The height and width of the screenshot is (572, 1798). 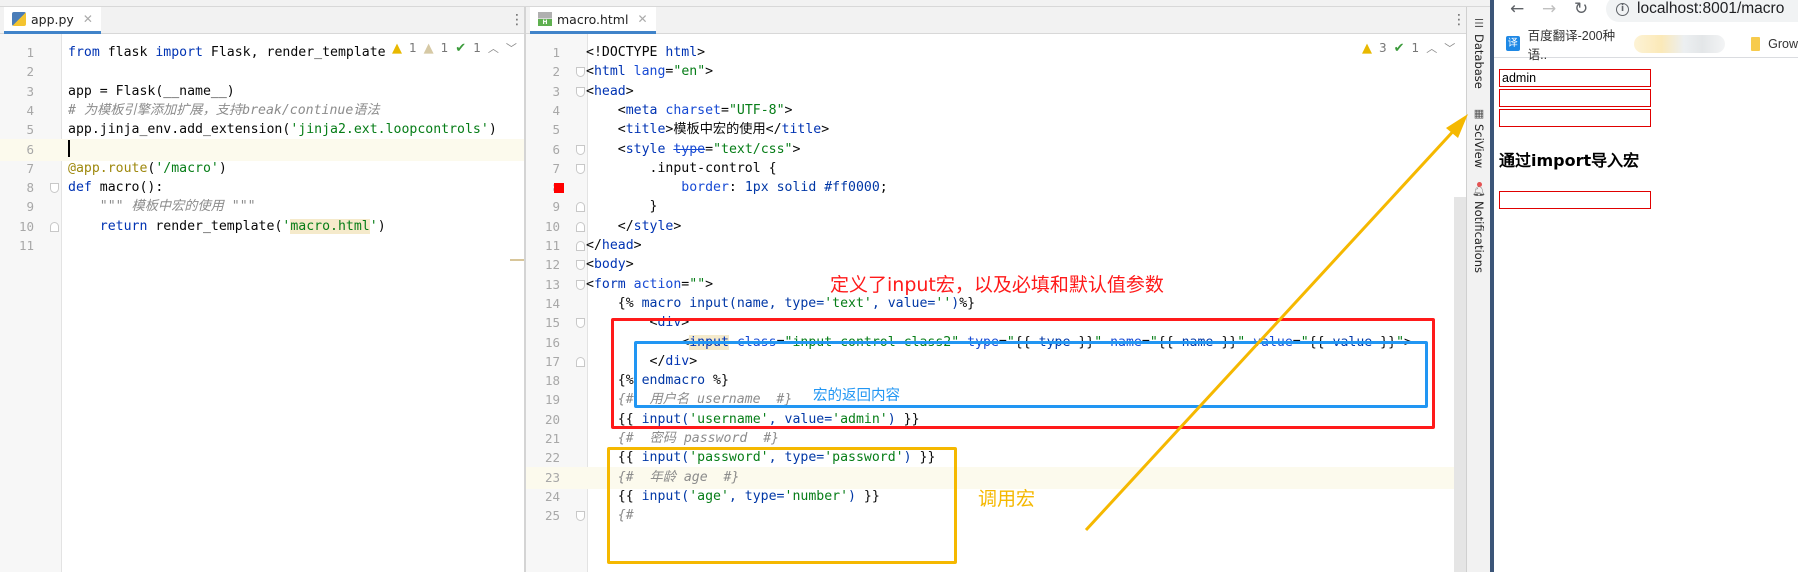 I want to click on bookmark-folder-grow: Grow, so click(x=1783, y=44).